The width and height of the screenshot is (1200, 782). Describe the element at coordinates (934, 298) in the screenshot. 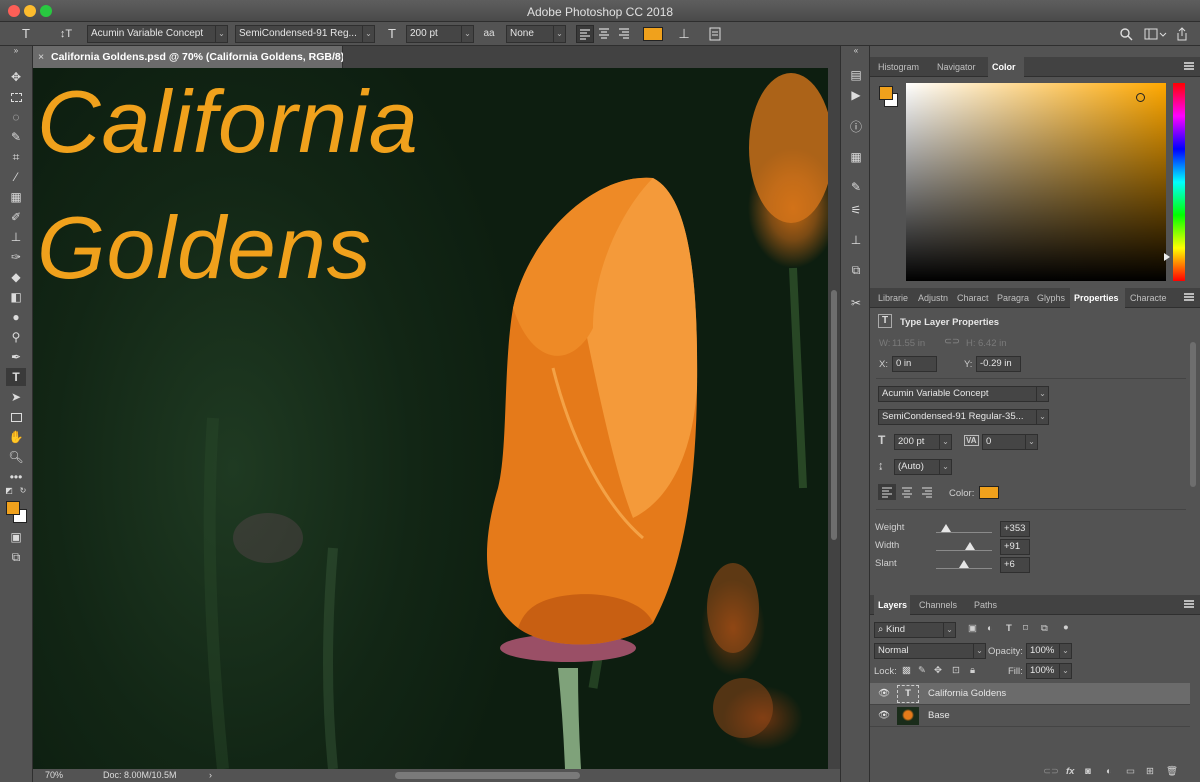

I see `tab-adjustments: Adjustn` at that location.